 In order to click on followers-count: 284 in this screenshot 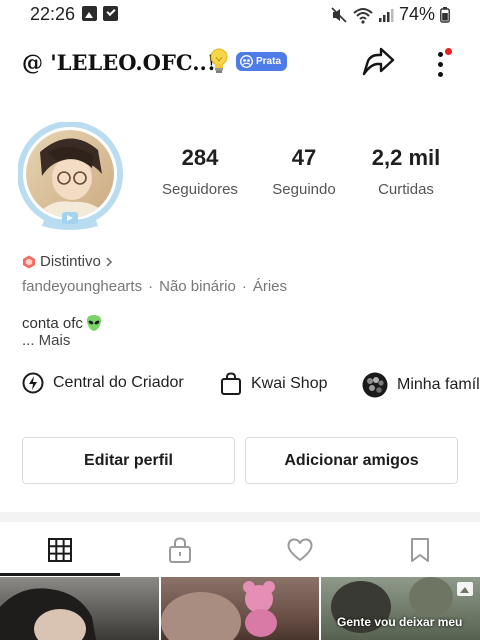, I will do `click(200, 157)`.